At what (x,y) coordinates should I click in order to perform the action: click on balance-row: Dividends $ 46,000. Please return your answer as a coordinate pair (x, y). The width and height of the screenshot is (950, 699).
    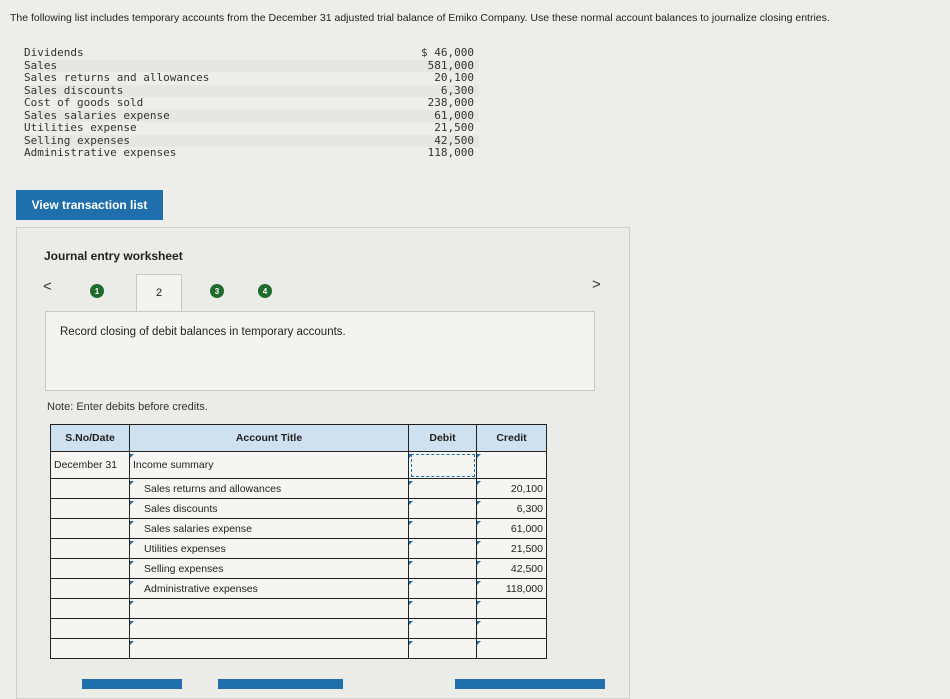
    Looking at the image, I should click on (251, 53).